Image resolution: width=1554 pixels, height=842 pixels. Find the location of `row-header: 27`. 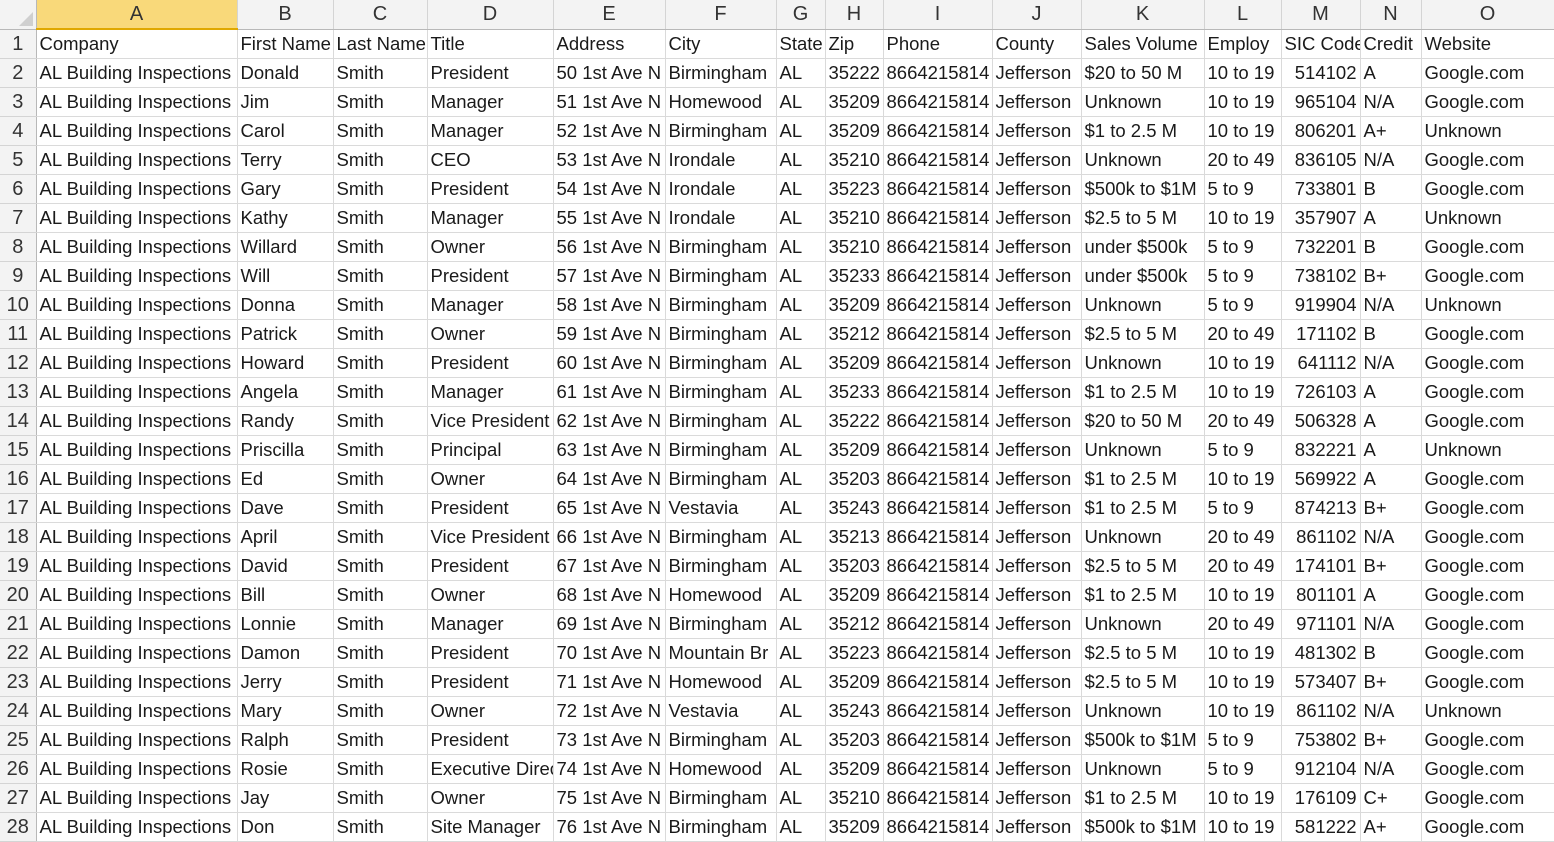

row-header: 27 is located at coordinates (18, 798).